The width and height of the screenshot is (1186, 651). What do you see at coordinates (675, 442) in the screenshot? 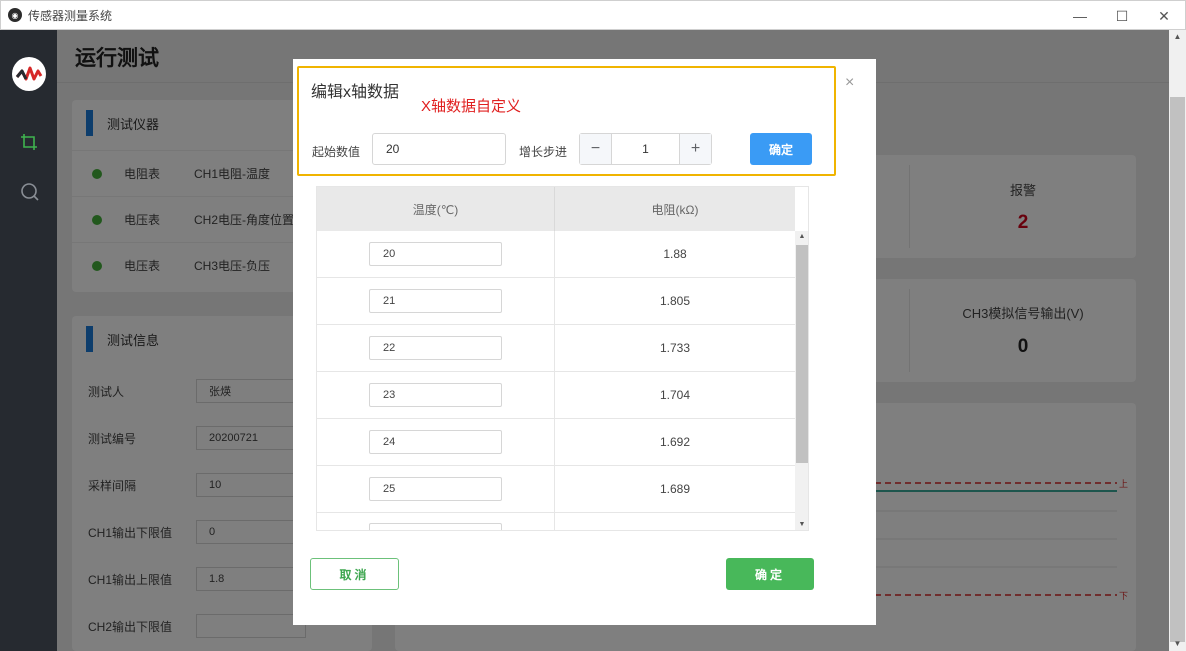
I see `resistance-cell: 1.692` at bounding box center [675, 442].